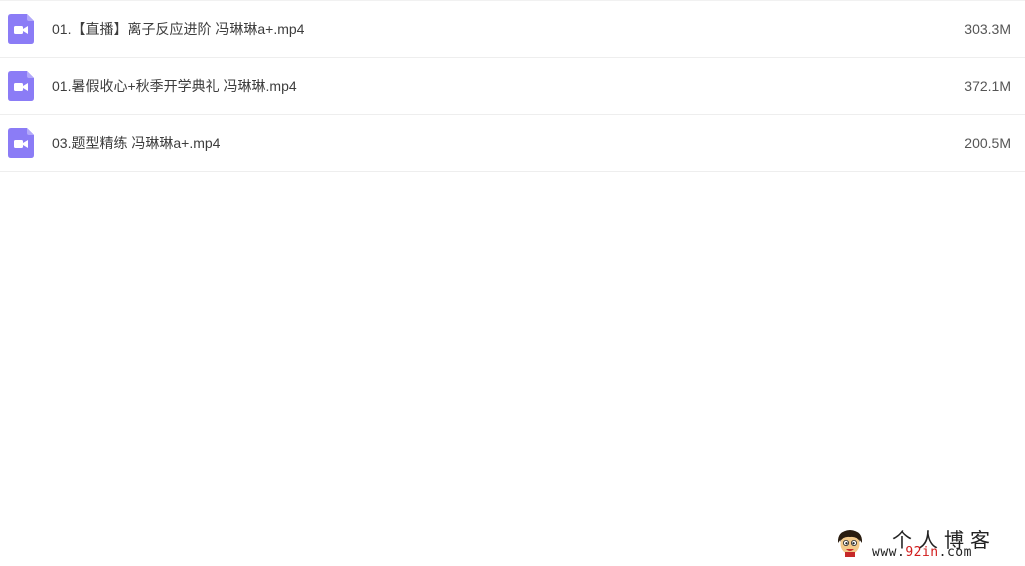 The image size is (1025, 566). Describe the element at coordinates (512, 143) in the screenshot. I see `file-row: 03.题型精练 冯琳琳a+.mp4 200.5M` at that location.